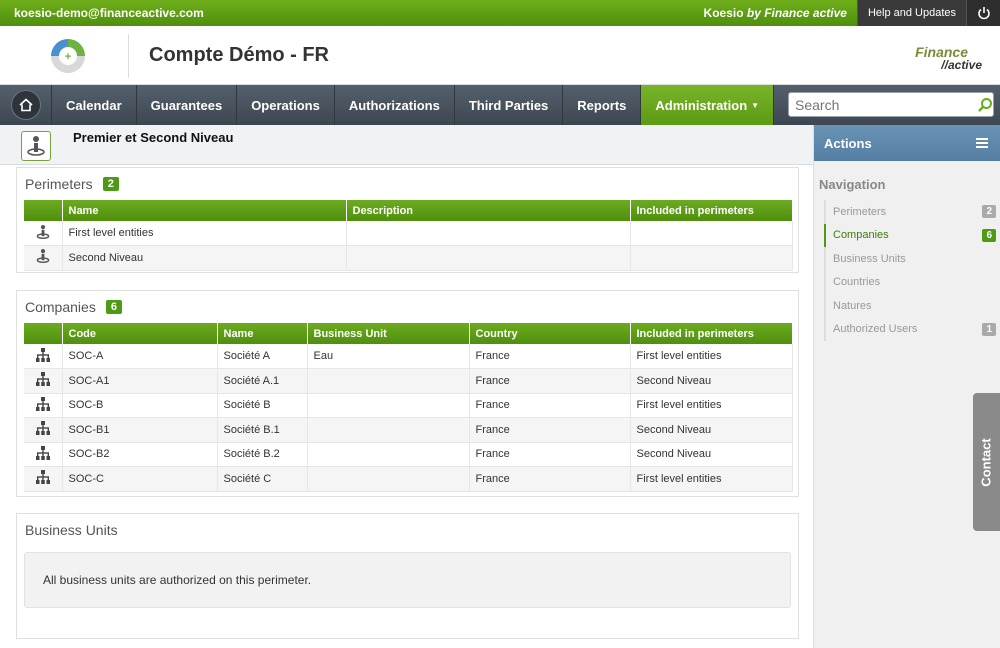  I want to click on help-button: Help and Updates, so click(911, 13).